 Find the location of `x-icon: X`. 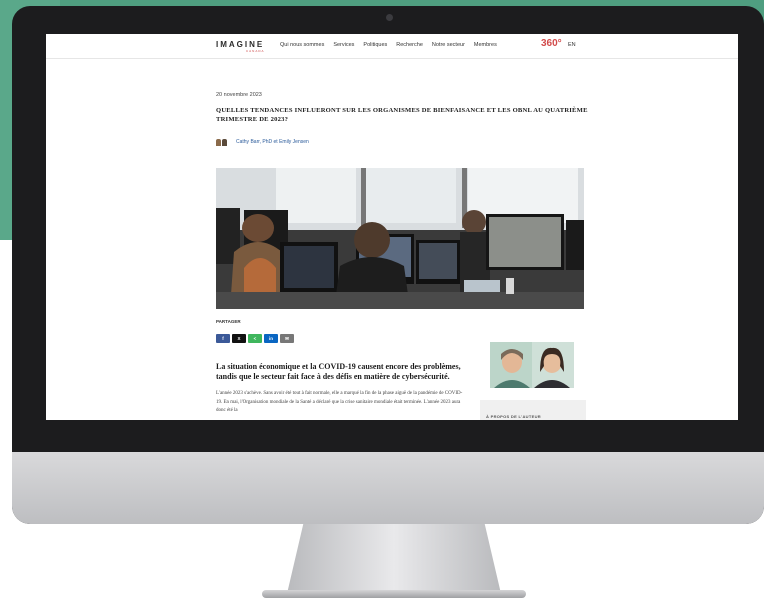

x-icon: X is located at coordinates (239, 338).